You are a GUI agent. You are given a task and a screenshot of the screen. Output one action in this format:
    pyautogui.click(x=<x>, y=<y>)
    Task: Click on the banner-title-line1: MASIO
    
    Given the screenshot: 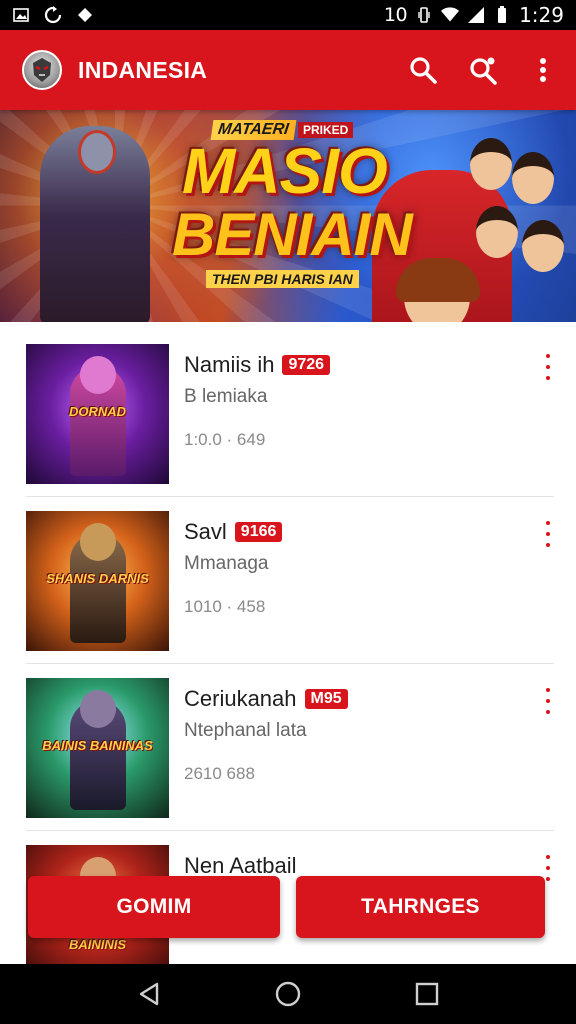 What is the action you would take?
    pyautogui.click(x=285, y=171)
    